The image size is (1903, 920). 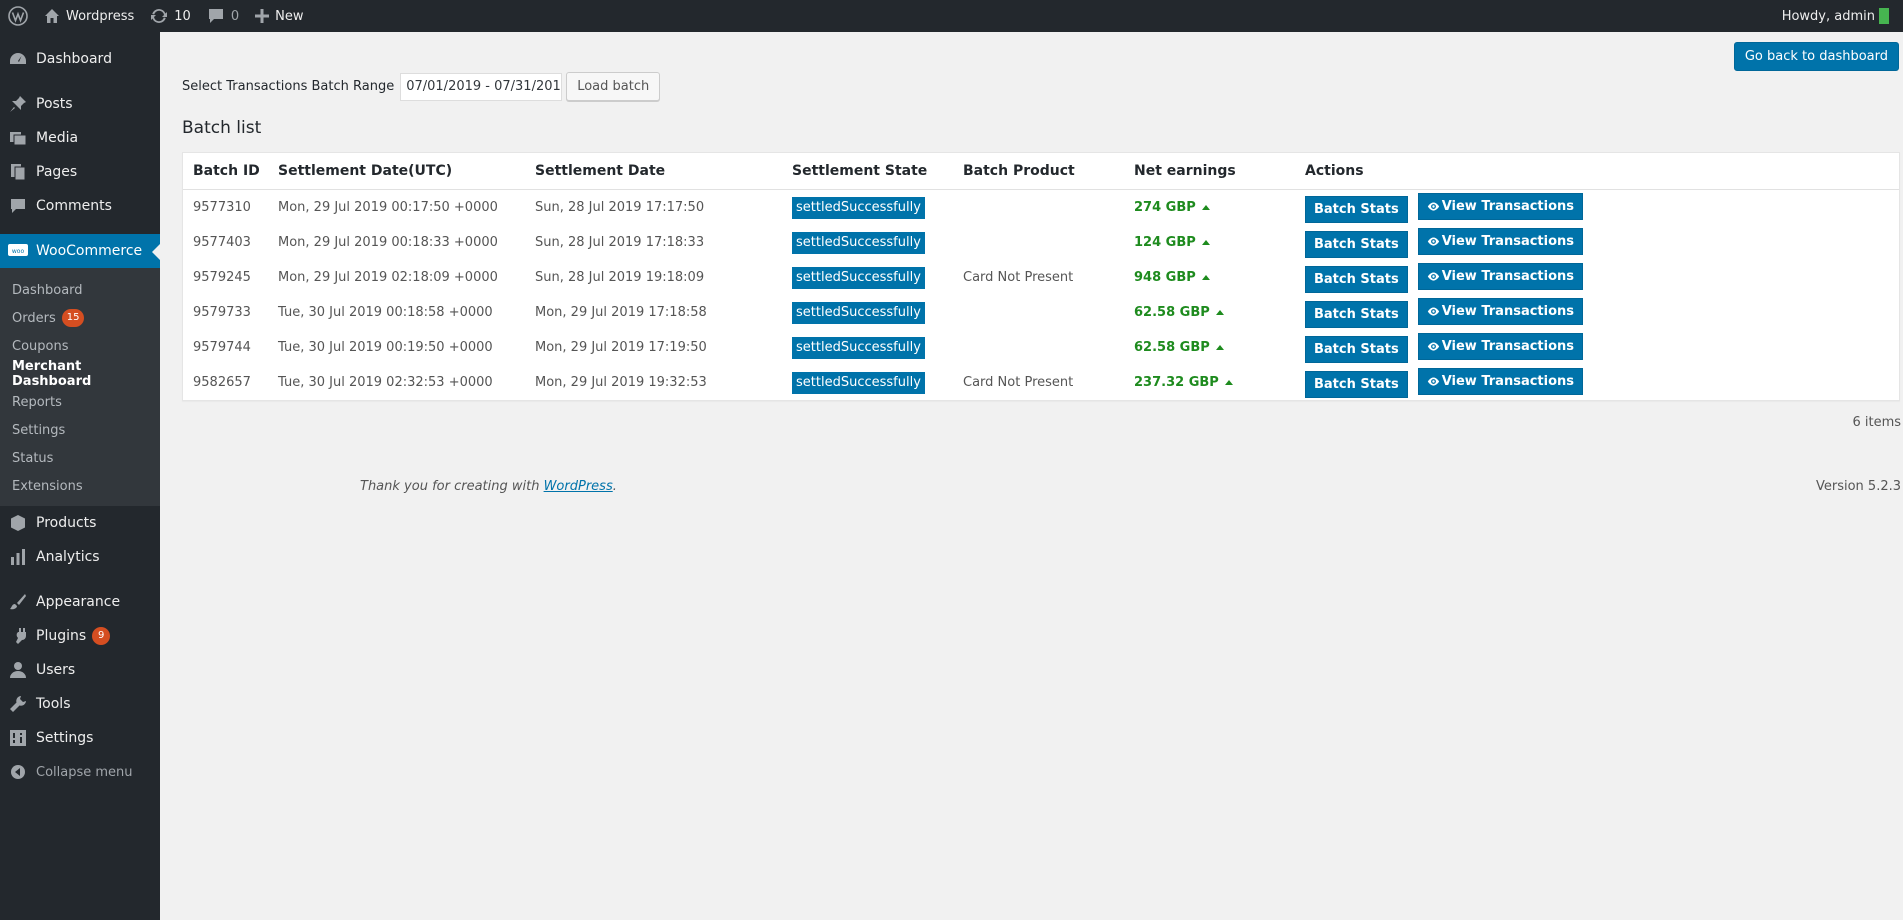 I want to click on sidebar-item-media: Media, so click(x=80, y=138).